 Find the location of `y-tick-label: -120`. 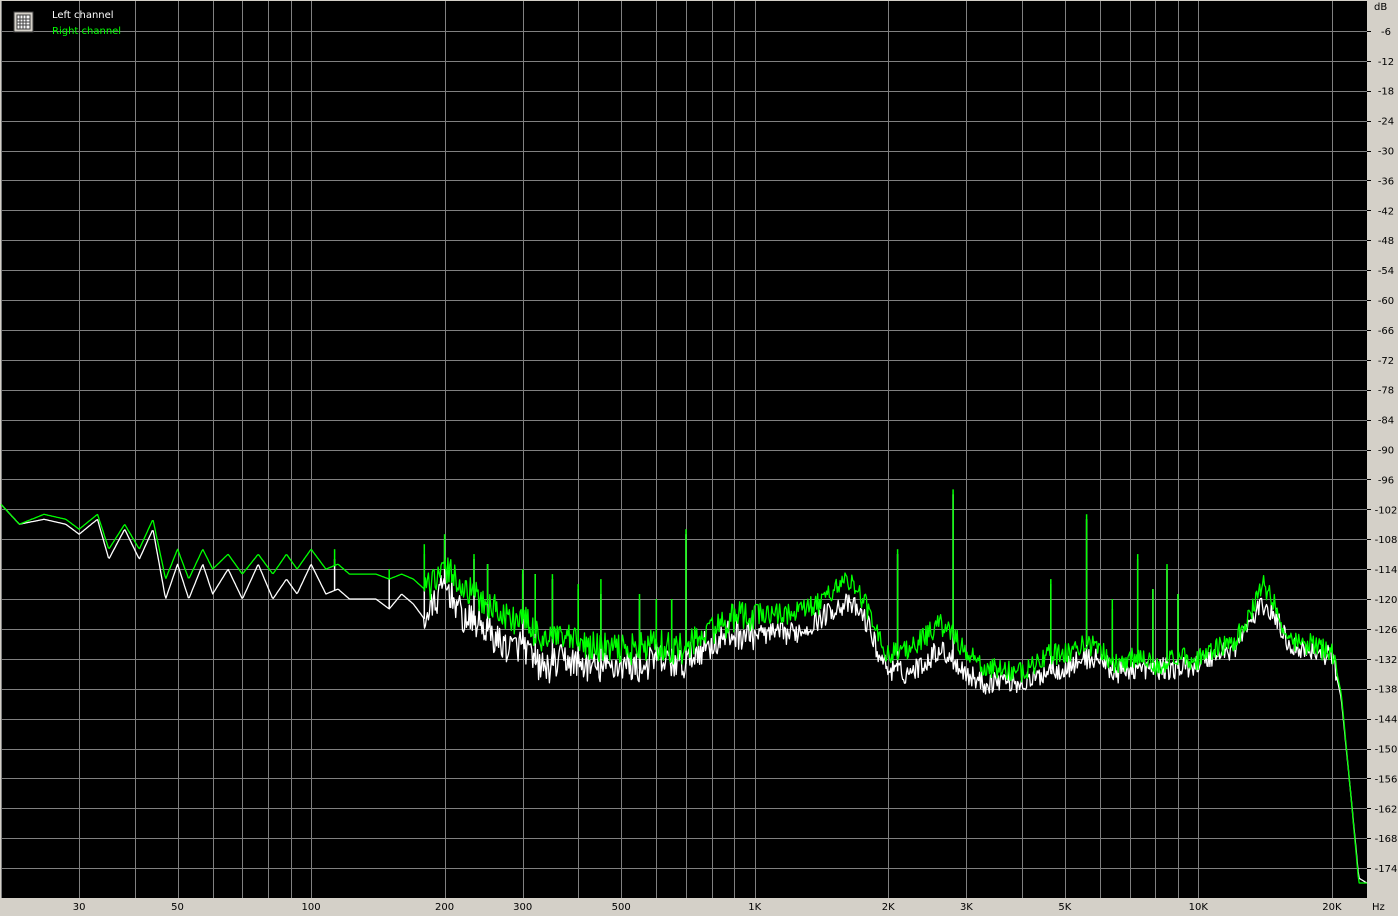

y-tick-label: -120 is located at coordinates (1386, 600).